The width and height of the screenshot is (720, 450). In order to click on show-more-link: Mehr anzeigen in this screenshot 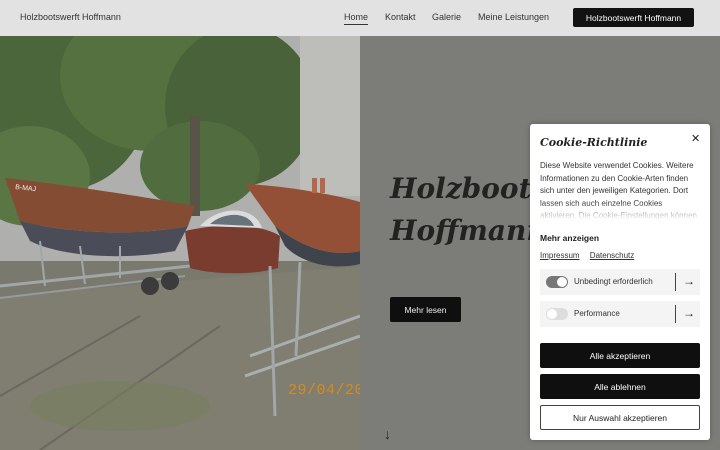, I will do `click(569, 238)`.